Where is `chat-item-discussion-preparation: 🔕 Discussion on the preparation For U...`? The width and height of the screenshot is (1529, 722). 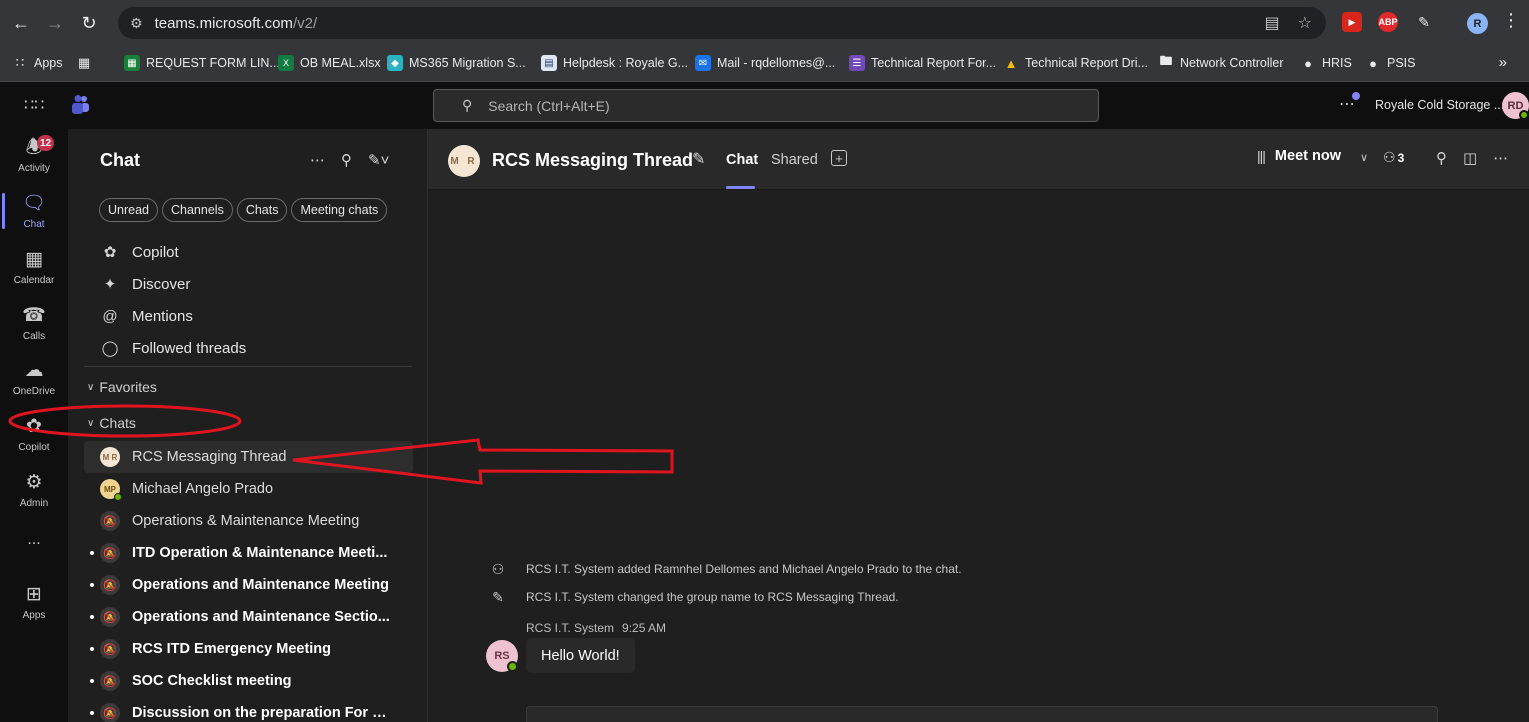
chat-item-discussion-preparation: 🔕 Discussion on the preparation For U... is located at coordinates (248, 709).